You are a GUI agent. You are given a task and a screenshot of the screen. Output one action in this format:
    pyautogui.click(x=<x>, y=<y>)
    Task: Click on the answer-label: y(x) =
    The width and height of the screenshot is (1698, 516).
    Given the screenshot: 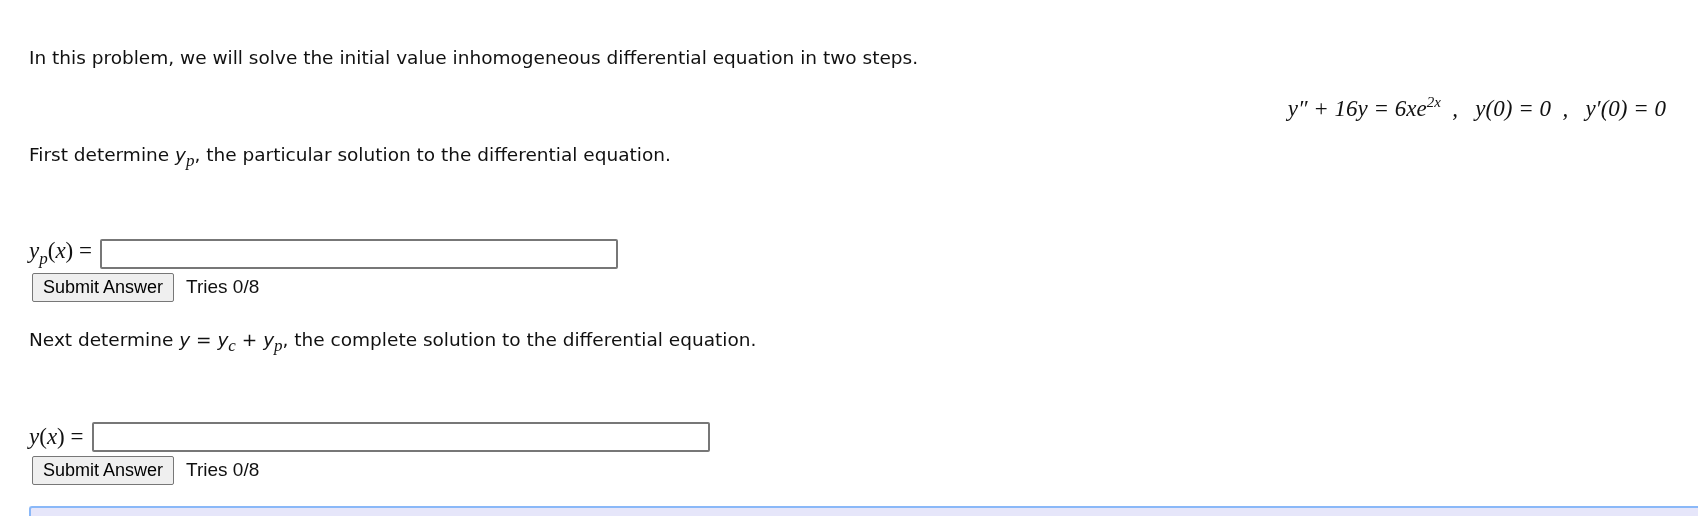 What is the action you would take?
    pyautogui.click(x=56, y=436)
    